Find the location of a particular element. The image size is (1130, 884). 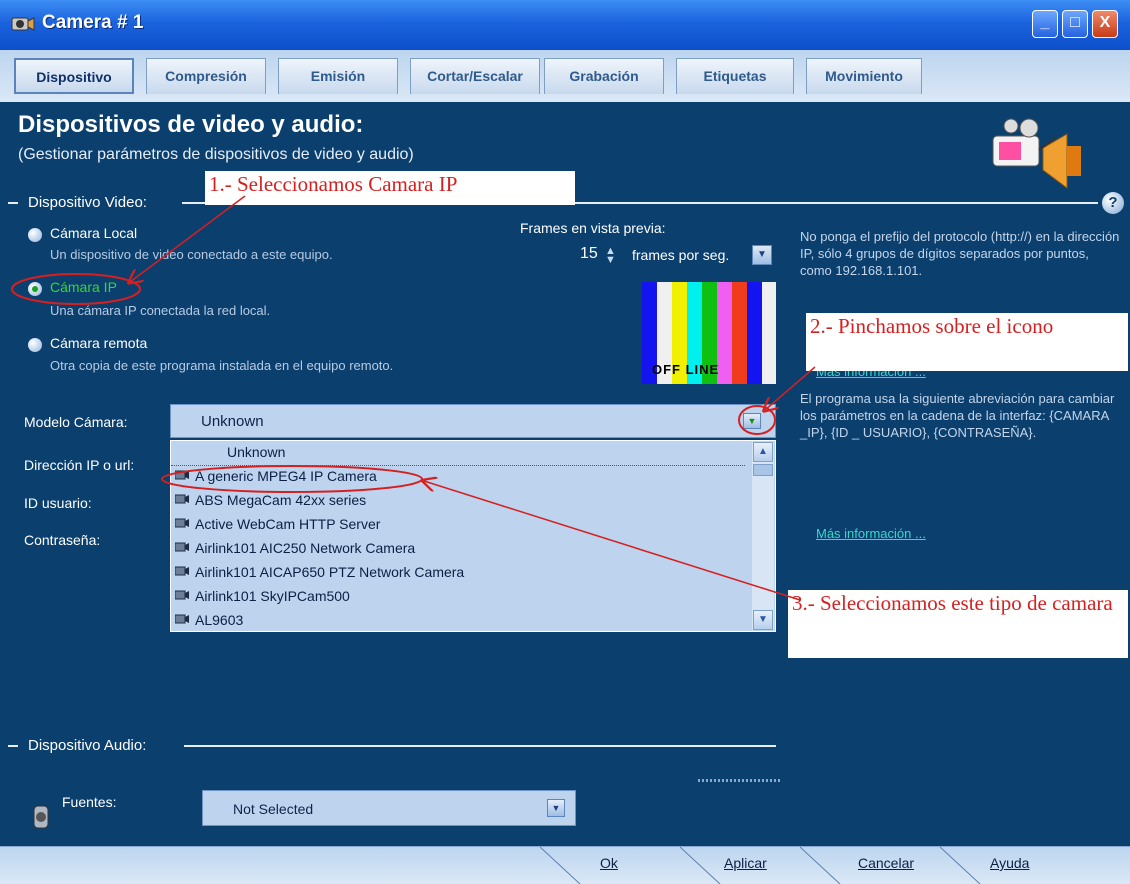

list-item: Active WebCam HTTP Server is located at coordinates (458, 525).